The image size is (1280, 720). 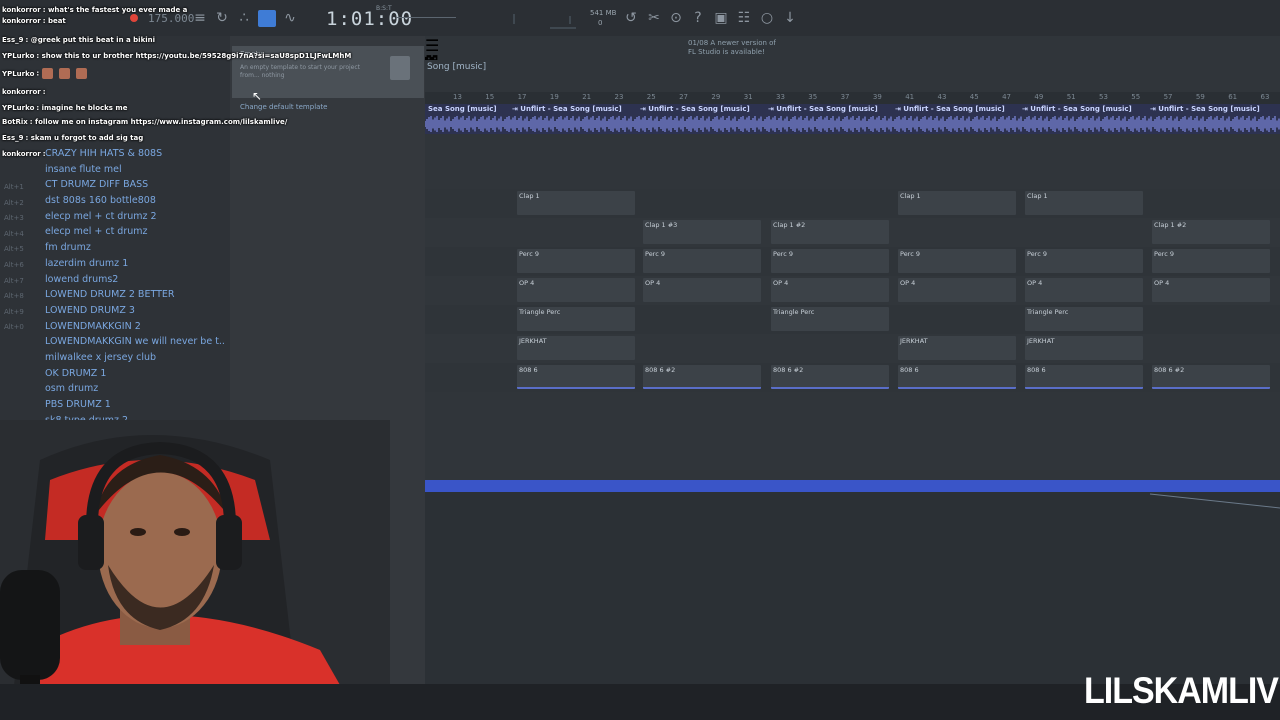 What do you see at coordinates (135, 405) in the screenshot?
I see `browser-item: PBS DRUMZ 1` at bounding box center [135, 405].